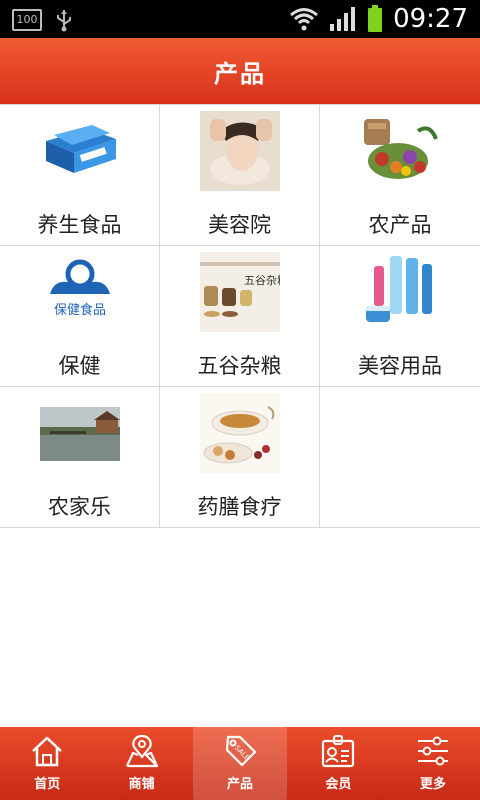  I want to click on grid-item-label: 药膳食疗, so click(239, 507).